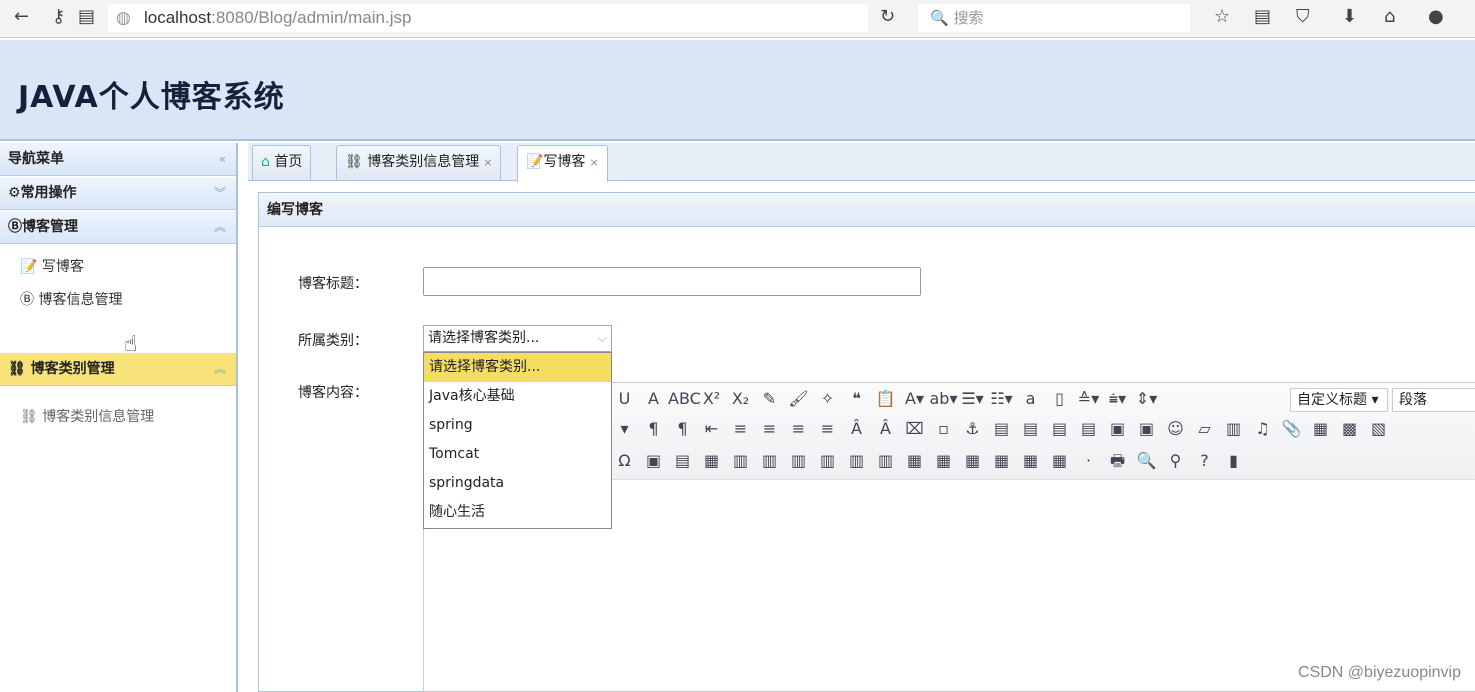  What do you see at coordinates (517, 338) in the screenshot?
I see `category-select: 请选择博客类别... ⌵` at bounding box center [517, 338].